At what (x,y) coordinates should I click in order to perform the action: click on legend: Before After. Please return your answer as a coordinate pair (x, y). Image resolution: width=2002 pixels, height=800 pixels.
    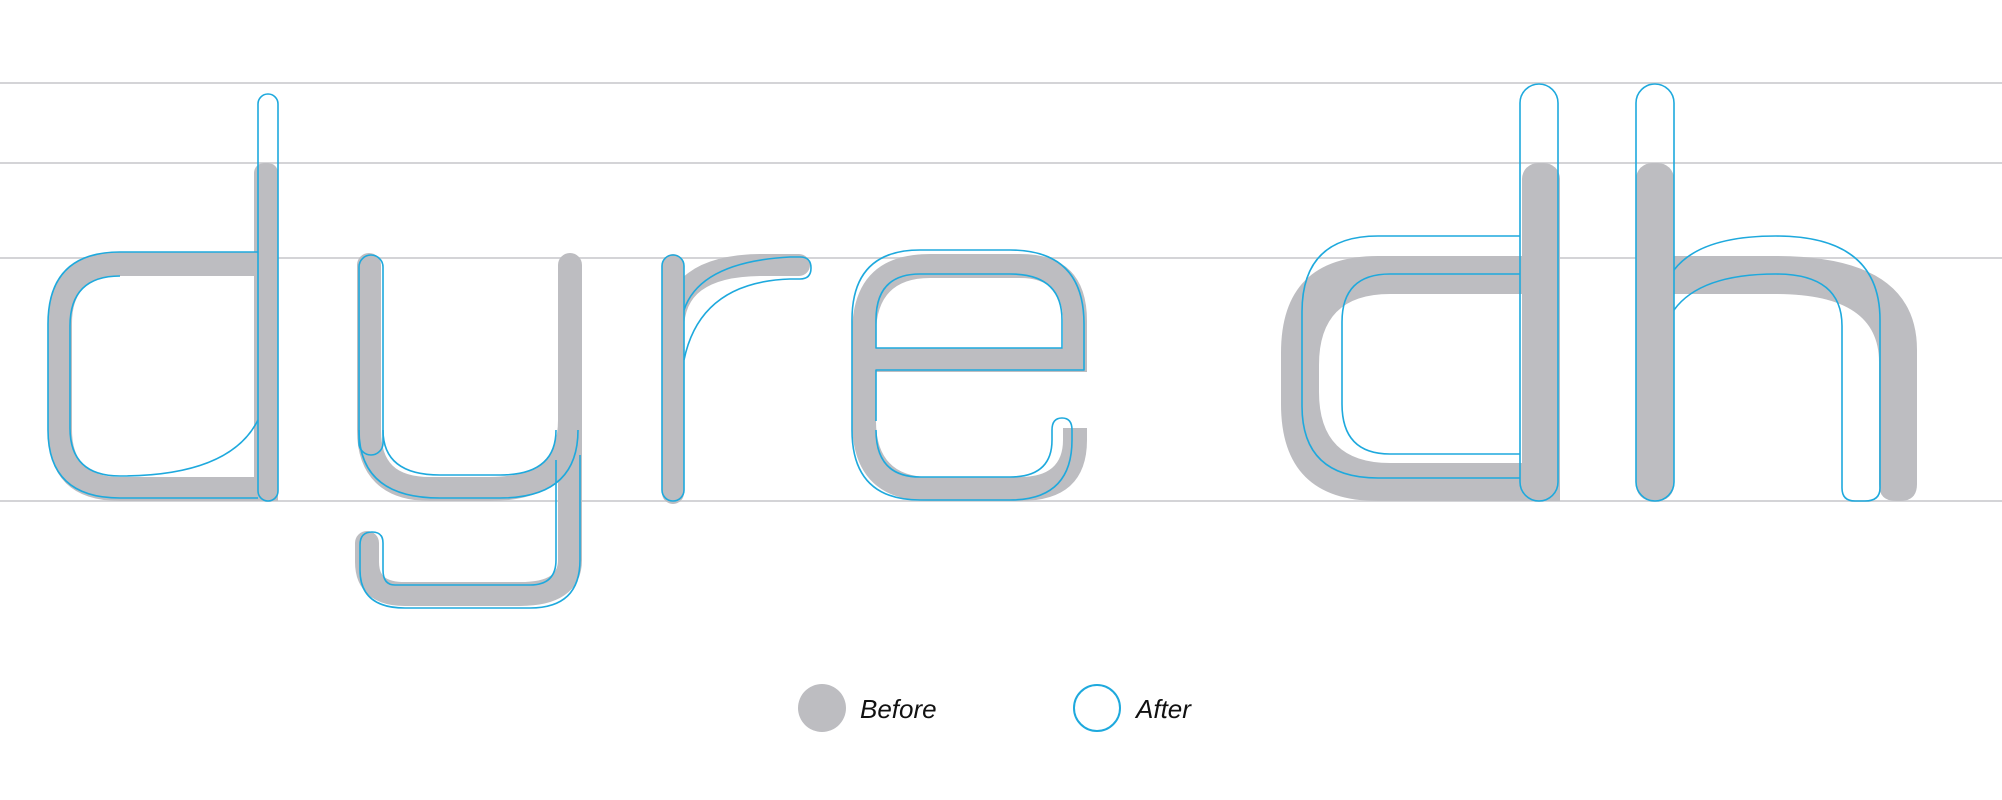
    Looking at the image, I should click on (995, 708).